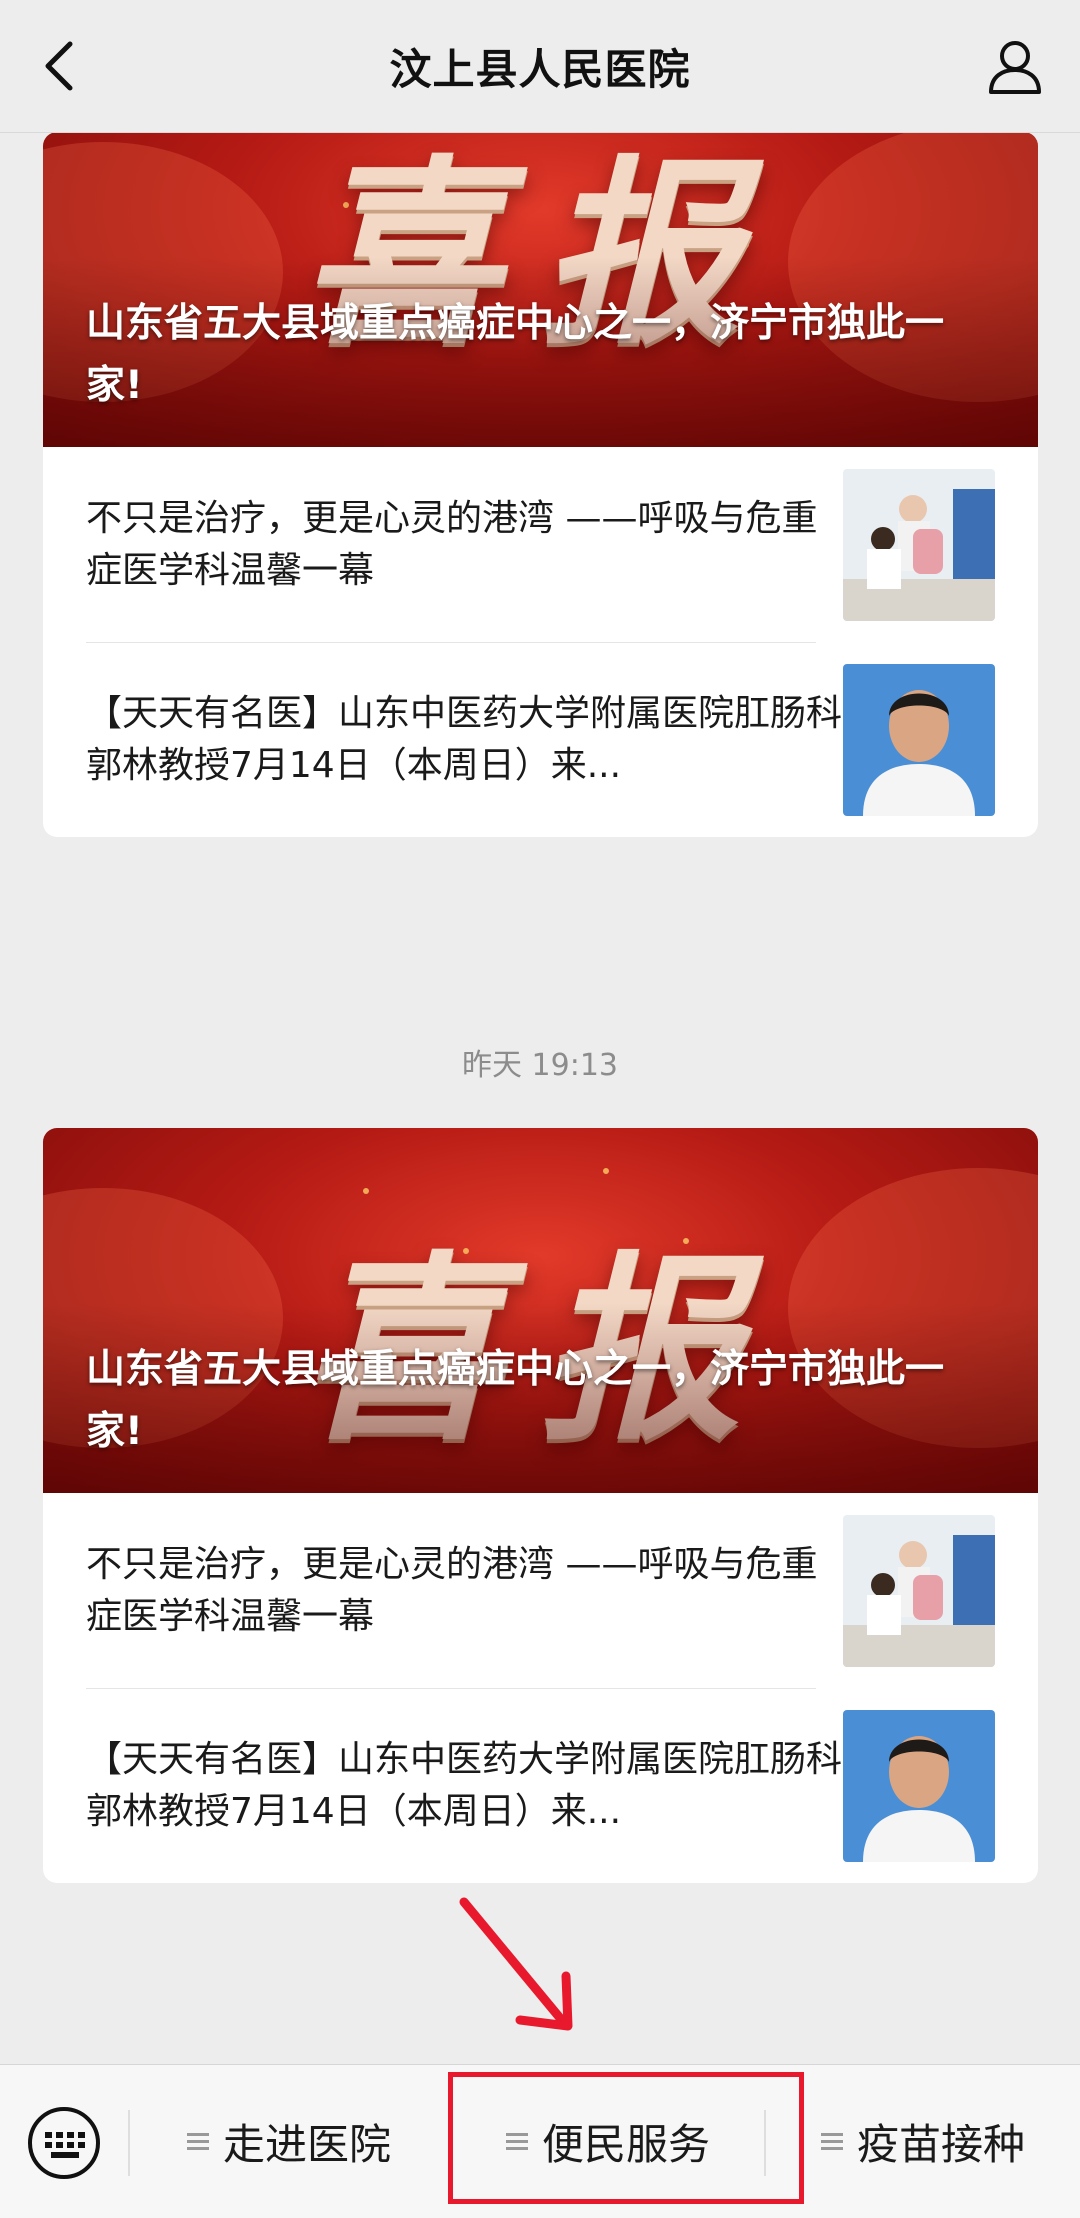 Image resolution: width=1080 pixels, height=2218 pixels. Describe the element at coordinates (625, 2144) in the screenshot. I see `menu-item-label: 便民服务` at that location.